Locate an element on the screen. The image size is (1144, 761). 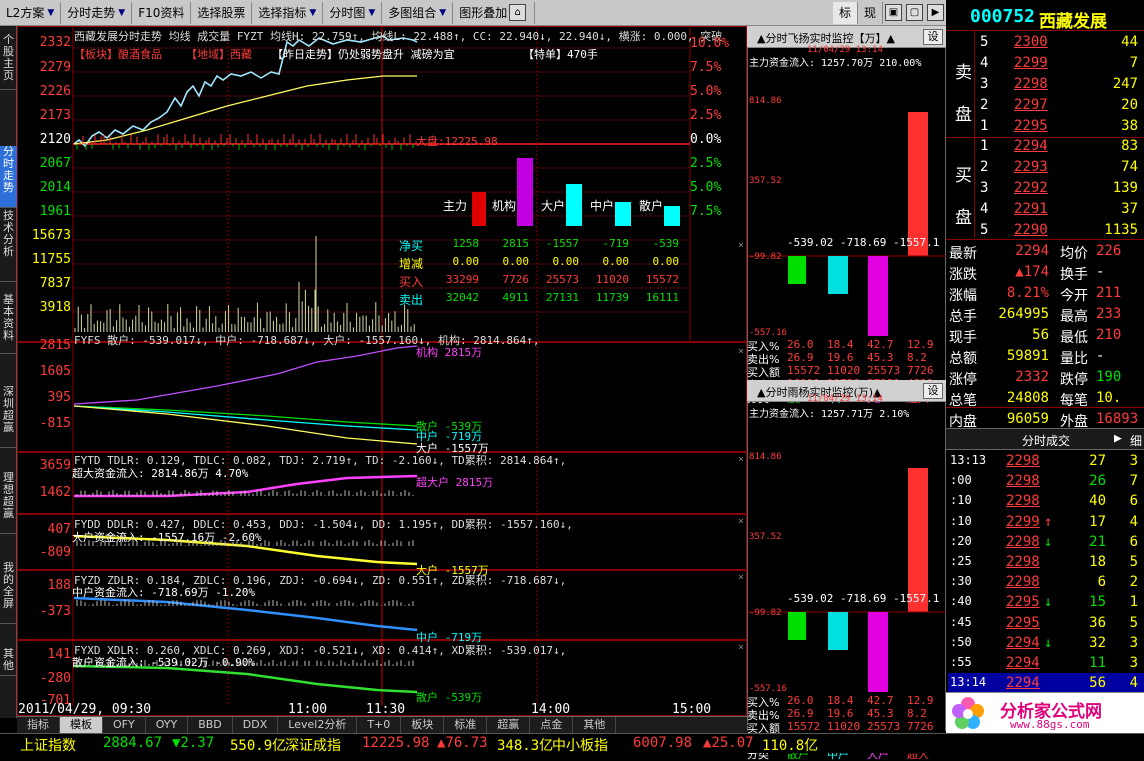
tick-price: 2299 is located at coordinates (1023, 521).